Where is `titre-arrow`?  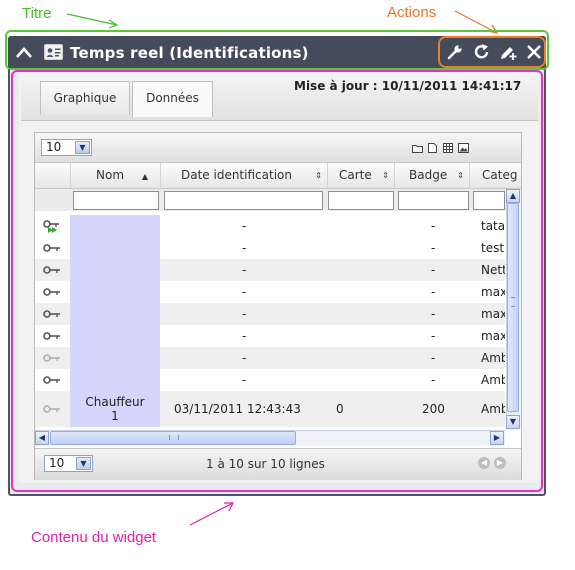
titre-arrow is located at coordinates (92, 21).